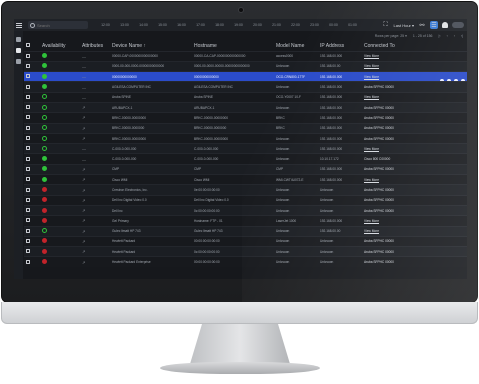 The height and width of the screenshot is (384, 479). I want to click on device-name-cell: Cisco WMI, so click(151, 179).